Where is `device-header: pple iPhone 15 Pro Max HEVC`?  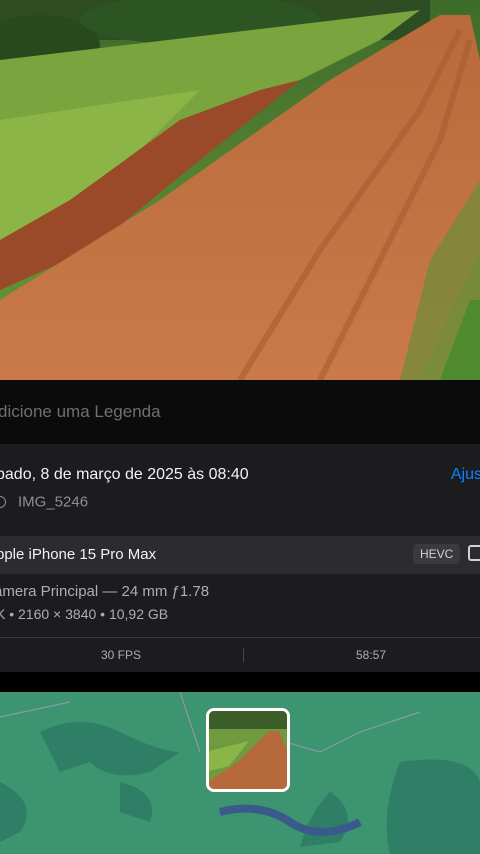 device-header: pple iPhone 15 Pro Max HEVC is located at coordinates (240, 555).